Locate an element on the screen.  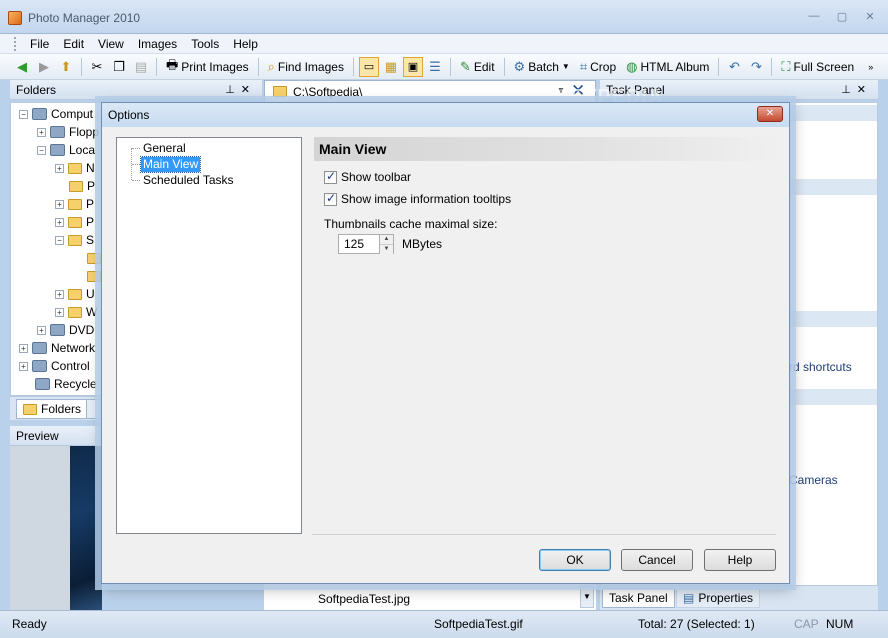
html-album-button: ◍ HTML Album is located at coordinates (667, 67).